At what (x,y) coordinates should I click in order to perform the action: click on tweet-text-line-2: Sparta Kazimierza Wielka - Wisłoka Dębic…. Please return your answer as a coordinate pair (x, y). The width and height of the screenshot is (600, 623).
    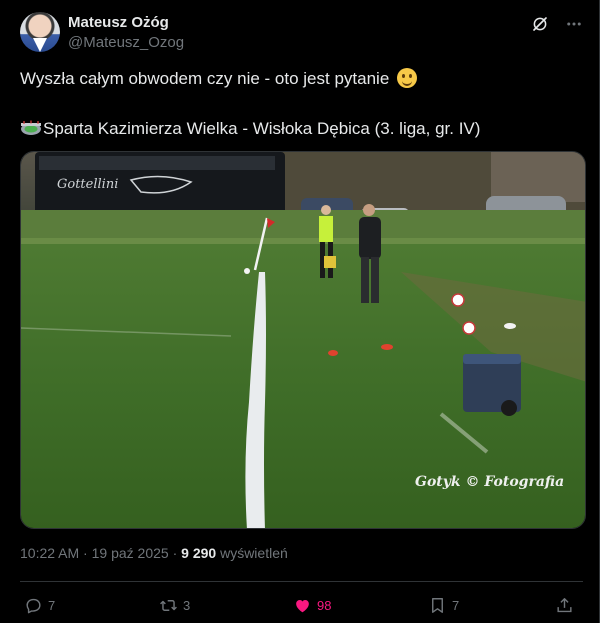
    Looking at the image, I should click on (250, 129).